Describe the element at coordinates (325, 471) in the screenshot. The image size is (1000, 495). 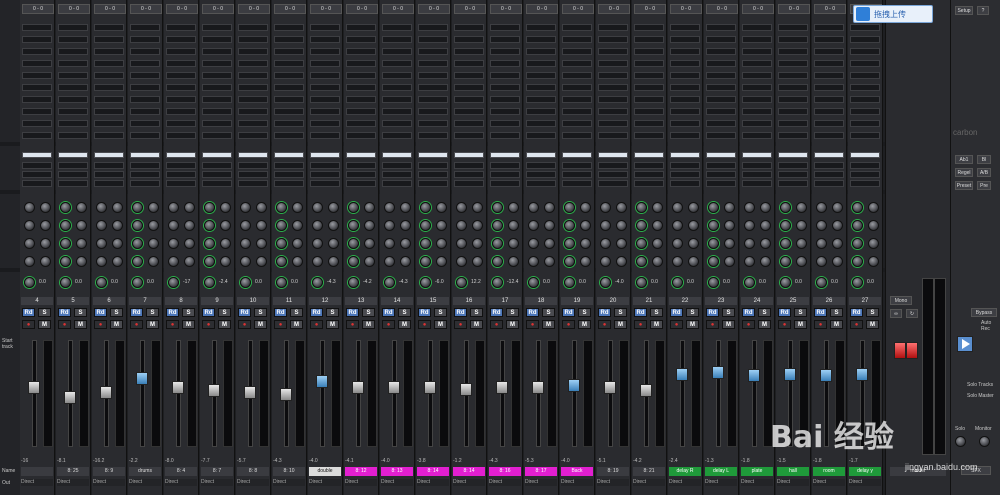
I see `track-name: double` at that location.